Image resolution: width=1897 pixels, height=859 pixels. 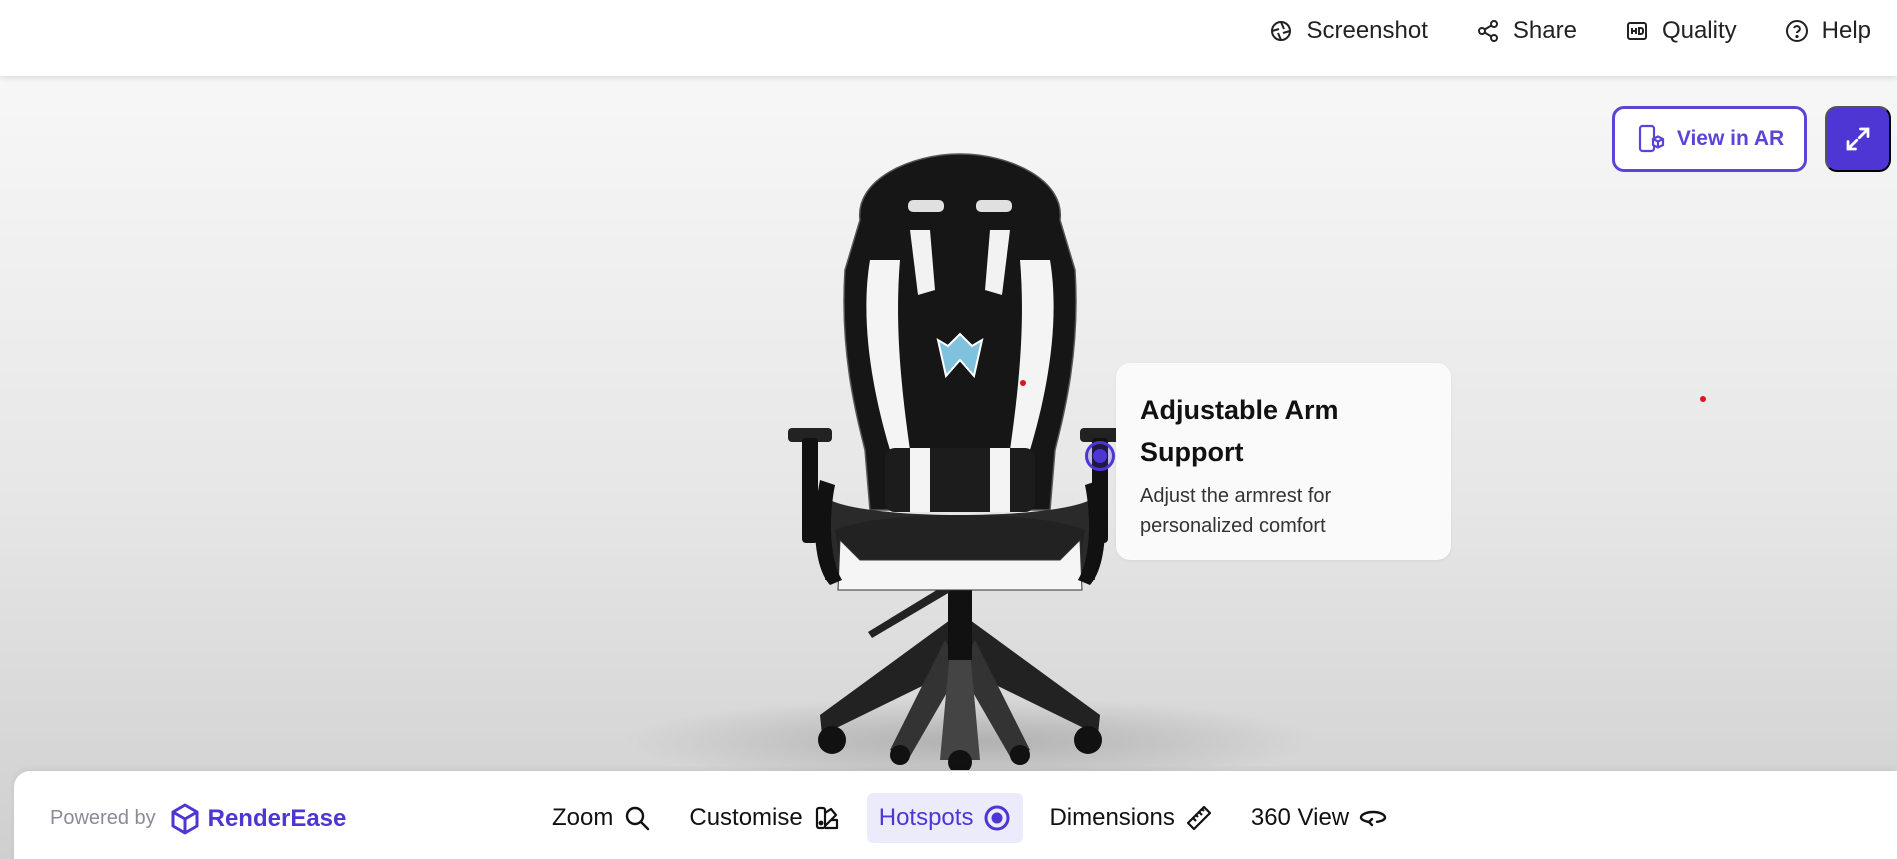 I want to click on dimensions-tool: Dimensions, so click(x=1130, y=818).